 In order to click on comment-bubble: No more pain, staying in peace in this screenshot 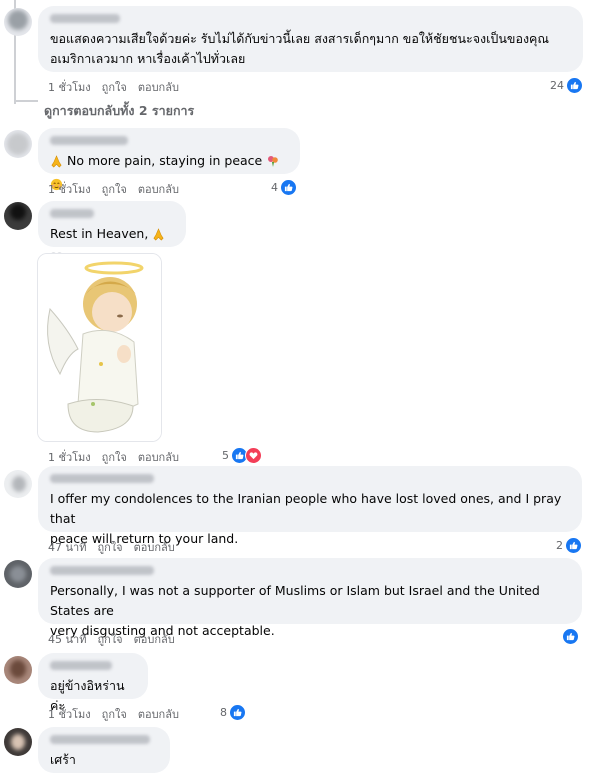, I will do `click(169, 159)`.